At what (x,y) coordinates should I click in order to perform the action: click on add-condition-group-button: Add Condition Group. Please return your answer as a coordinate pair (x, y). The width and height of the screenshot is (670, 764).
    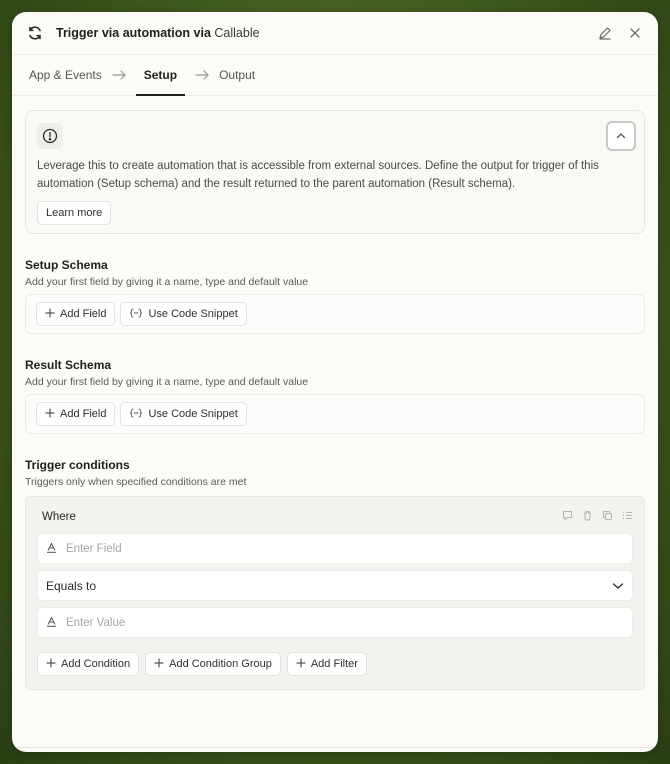
    Looking at the image, I should click on (213, 664).